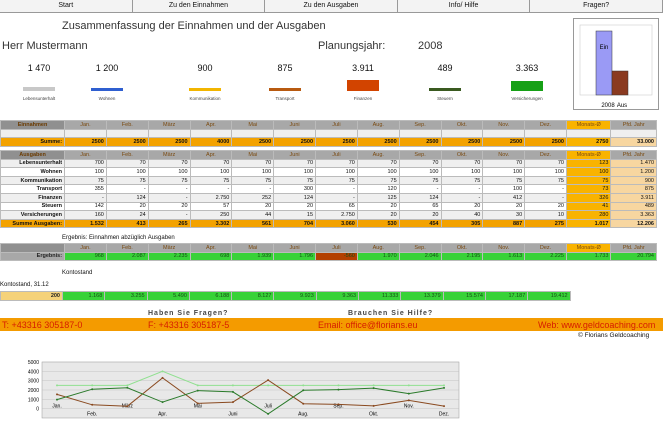 The height and width of the screenshot is (423, 663). What do you see at coordinates (31, 296) in the screenshot?
I see `balance-start: 200` at bounding box center [31, 296].